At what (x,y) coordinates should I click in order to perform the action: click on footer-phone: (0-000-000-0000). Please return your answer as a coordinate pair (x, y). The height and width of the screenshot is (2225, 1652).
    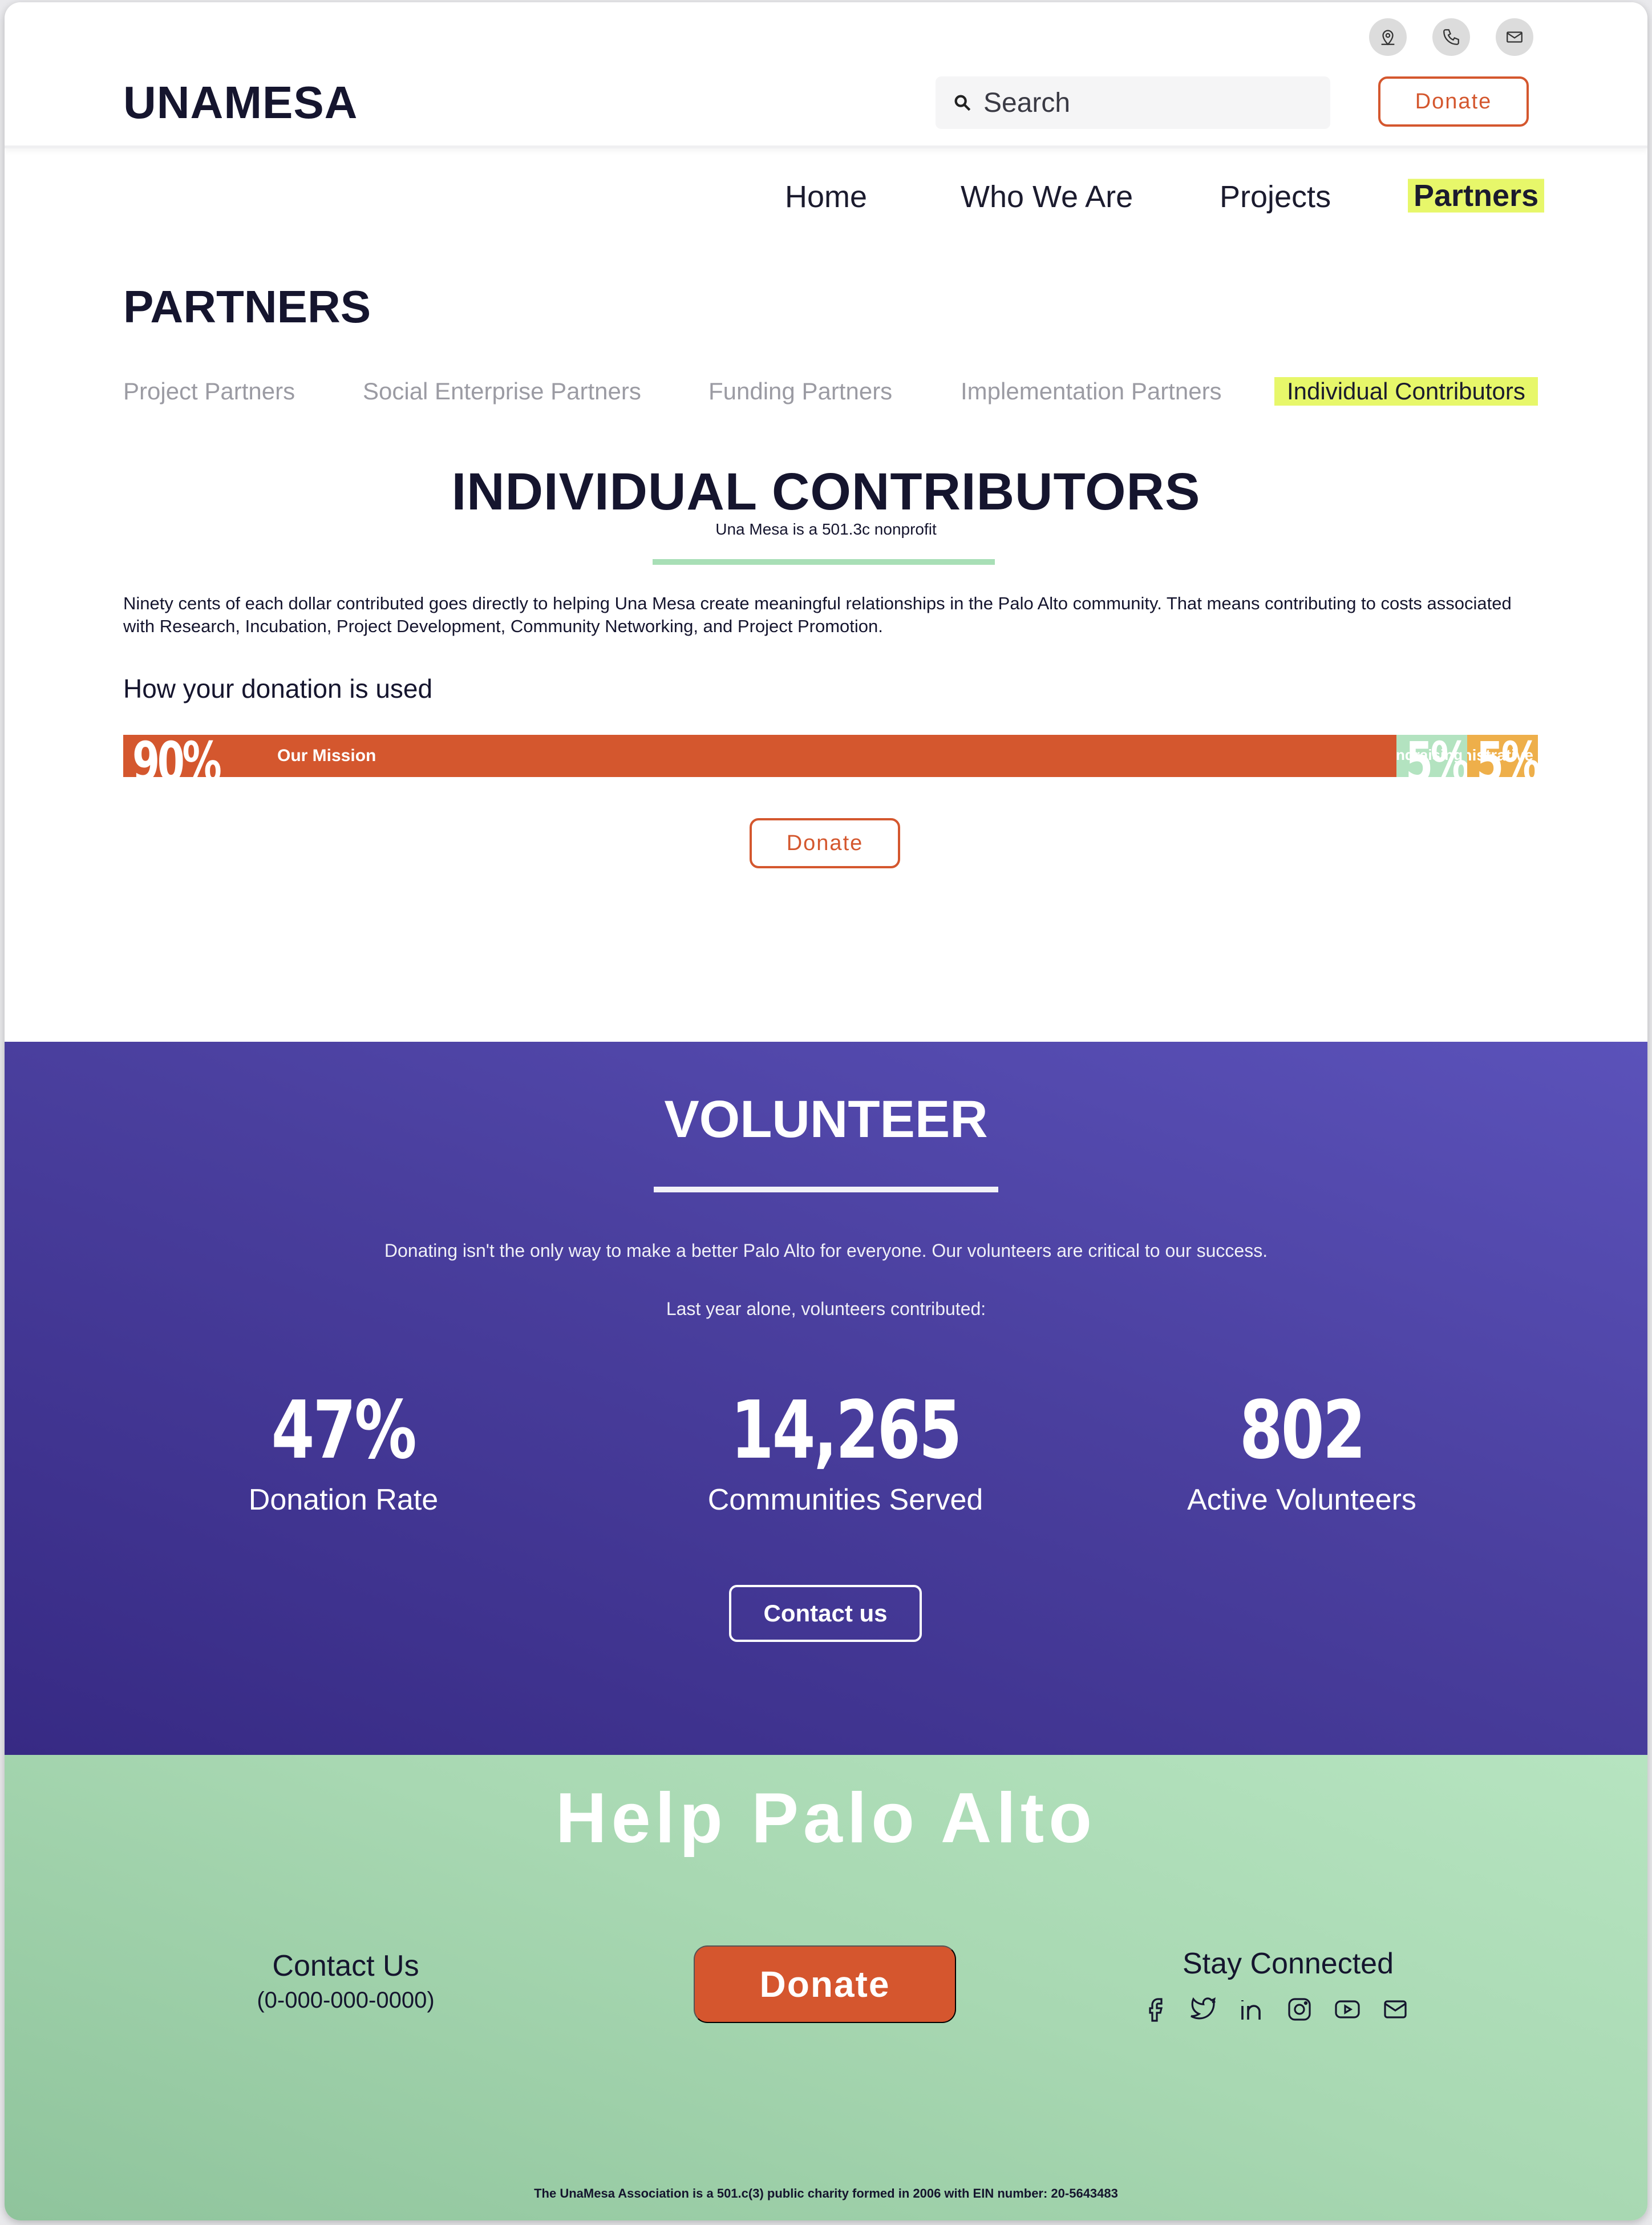
    Looking at the image, I should click on (346, 2000).